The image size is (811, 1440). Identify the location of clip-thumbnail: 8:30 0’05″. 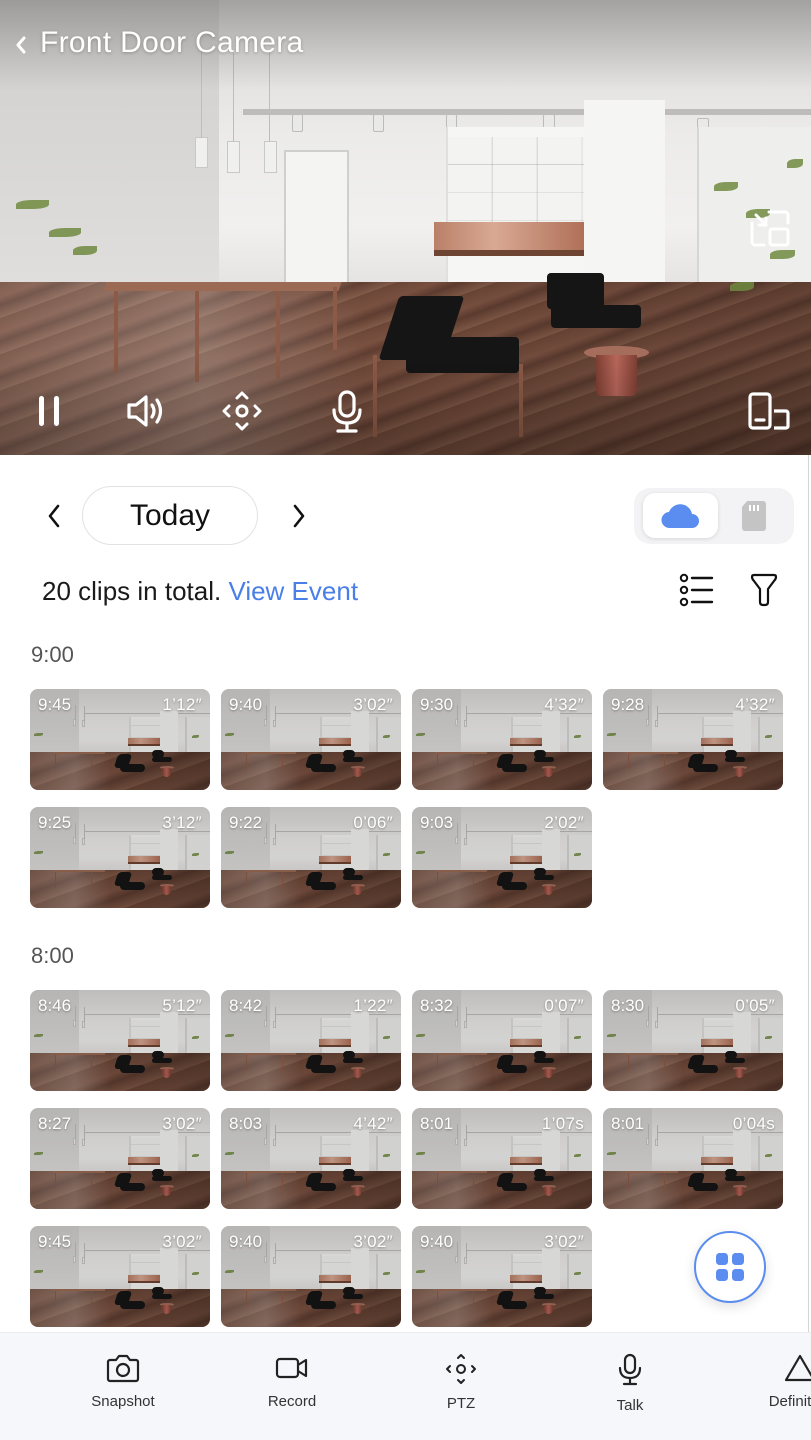
(693, 1040).